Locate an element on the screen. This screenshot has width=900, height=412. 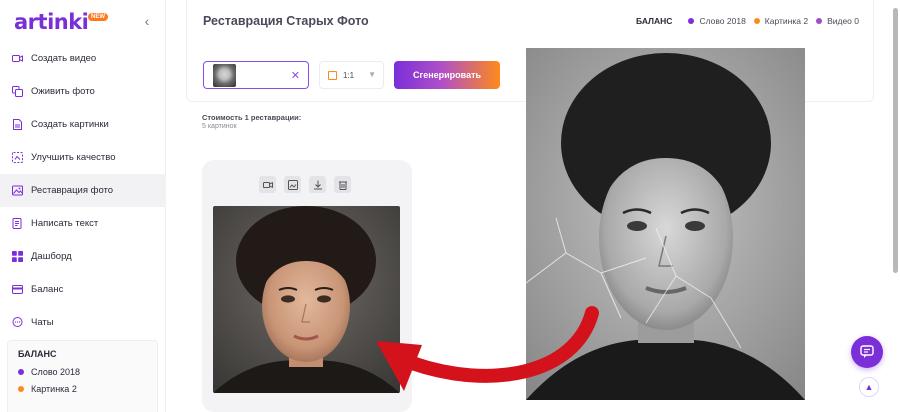
support-chat-button is located at coordinates (867, 352).